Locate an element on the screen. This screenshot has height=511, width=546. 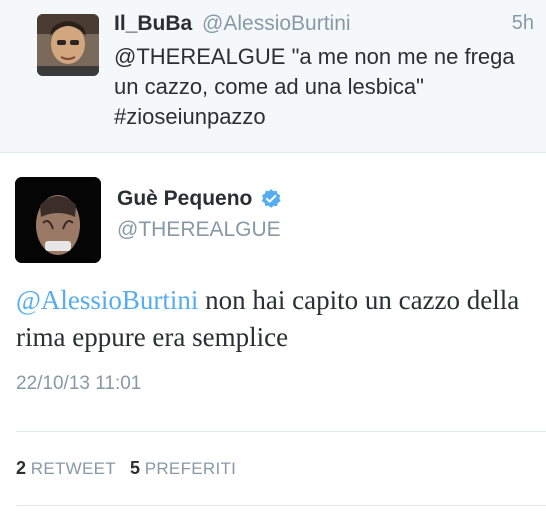
mention-link: @AlessioBurtini is located at coordinates (107, 300).